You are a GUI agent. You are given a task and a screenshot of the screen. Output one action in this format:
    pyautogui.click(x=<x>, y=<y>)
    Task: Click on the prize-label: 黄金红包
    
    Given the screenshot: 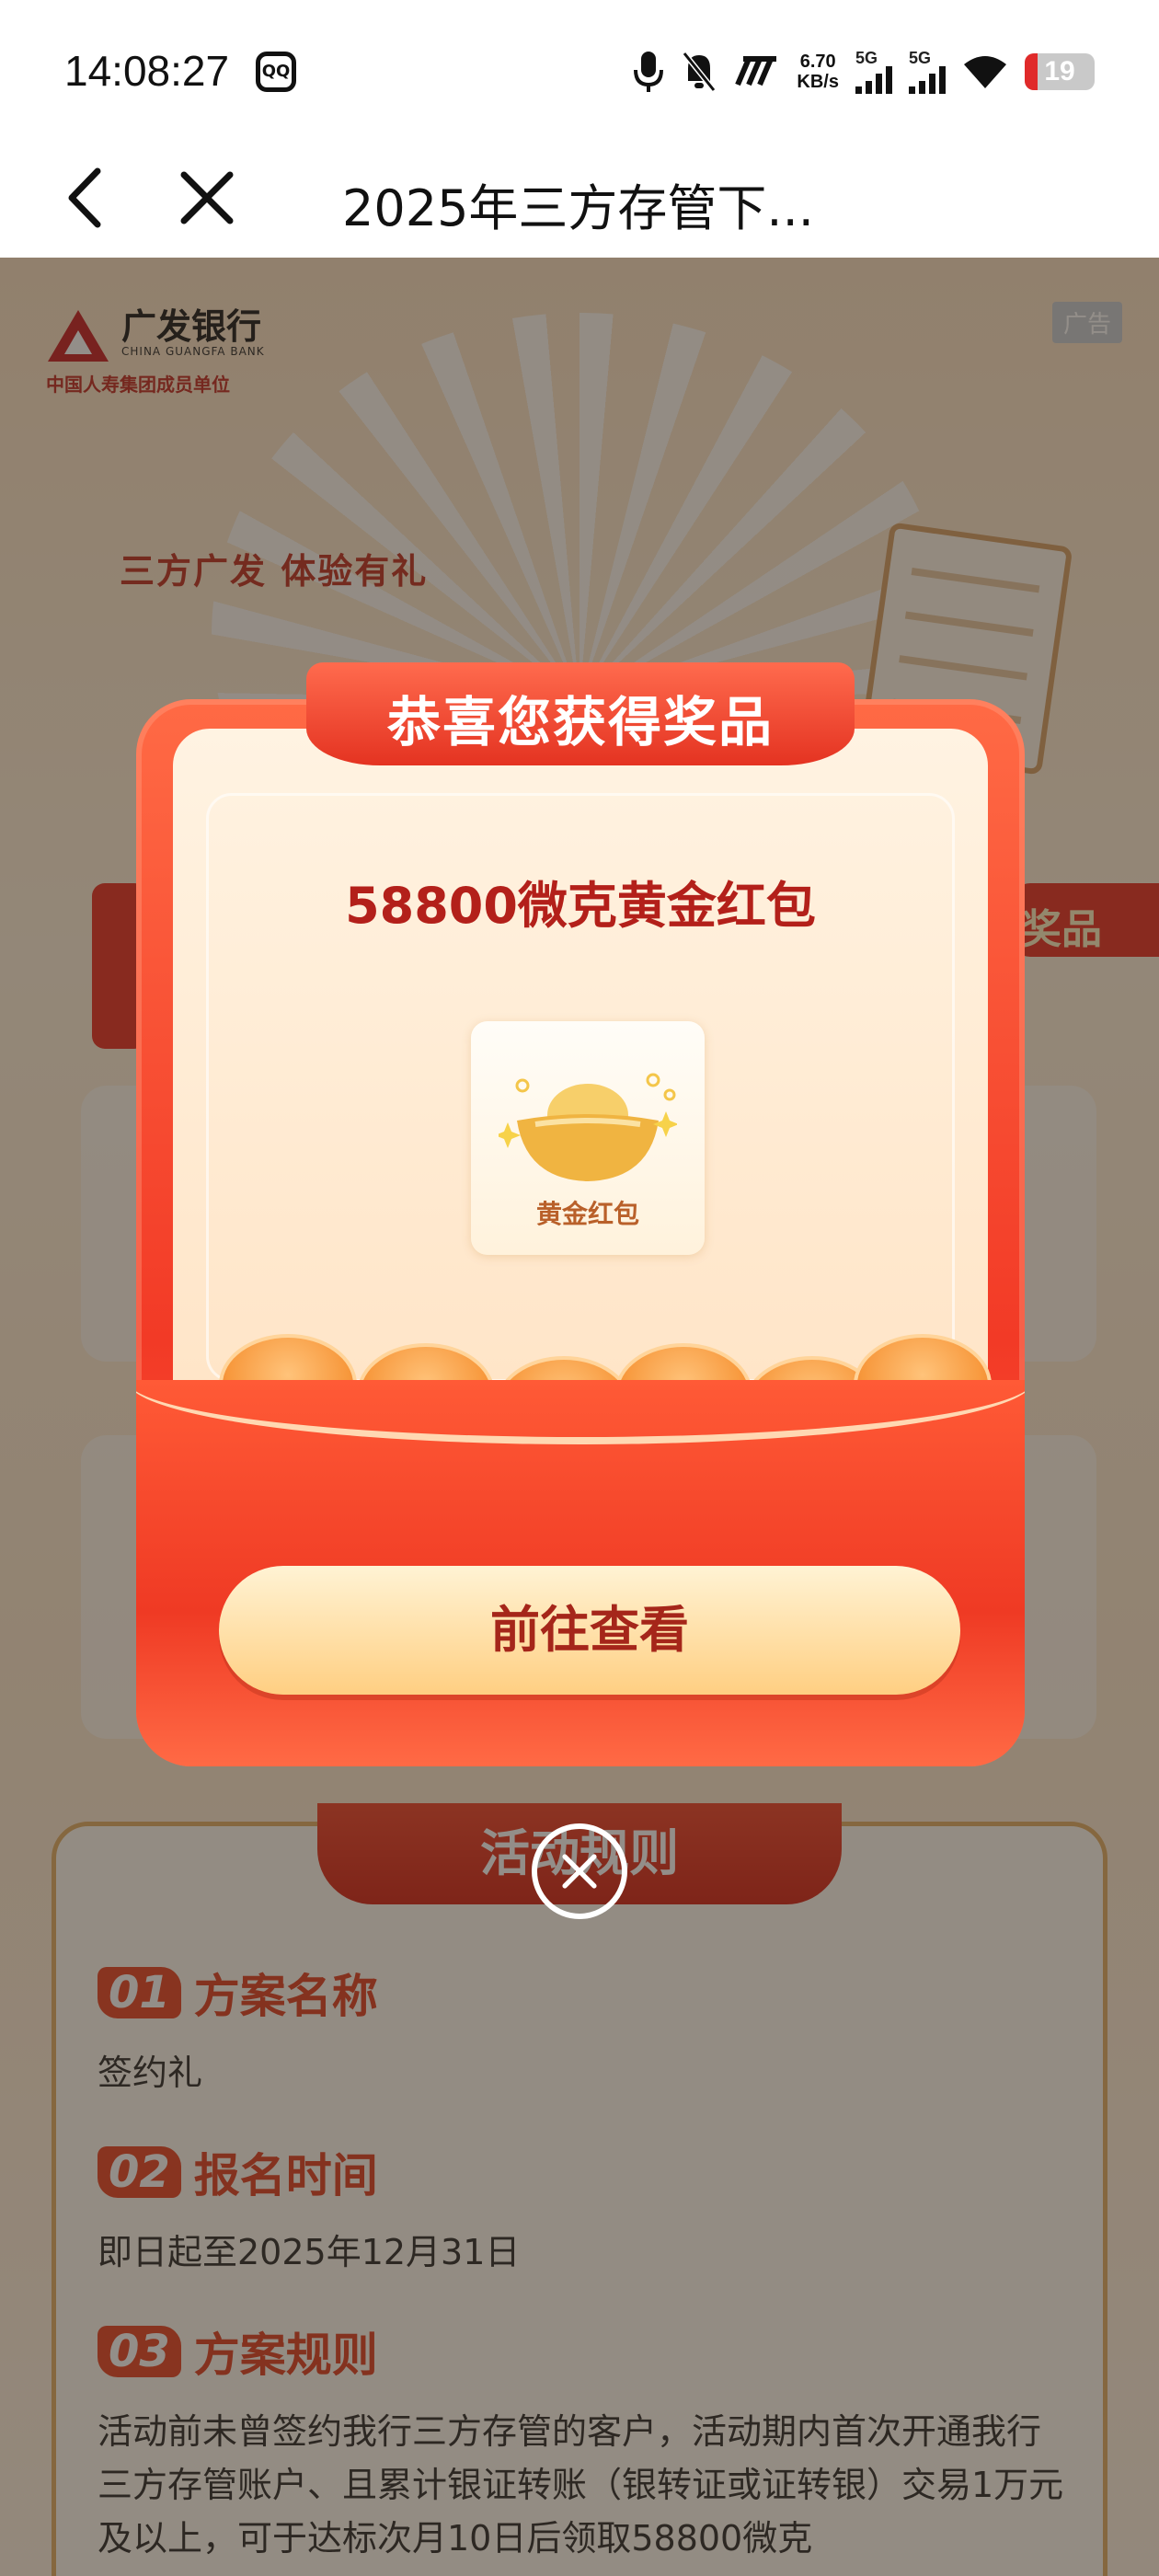 What is the action you would take?
    pyautogui.click(x=587, y=1214)
    